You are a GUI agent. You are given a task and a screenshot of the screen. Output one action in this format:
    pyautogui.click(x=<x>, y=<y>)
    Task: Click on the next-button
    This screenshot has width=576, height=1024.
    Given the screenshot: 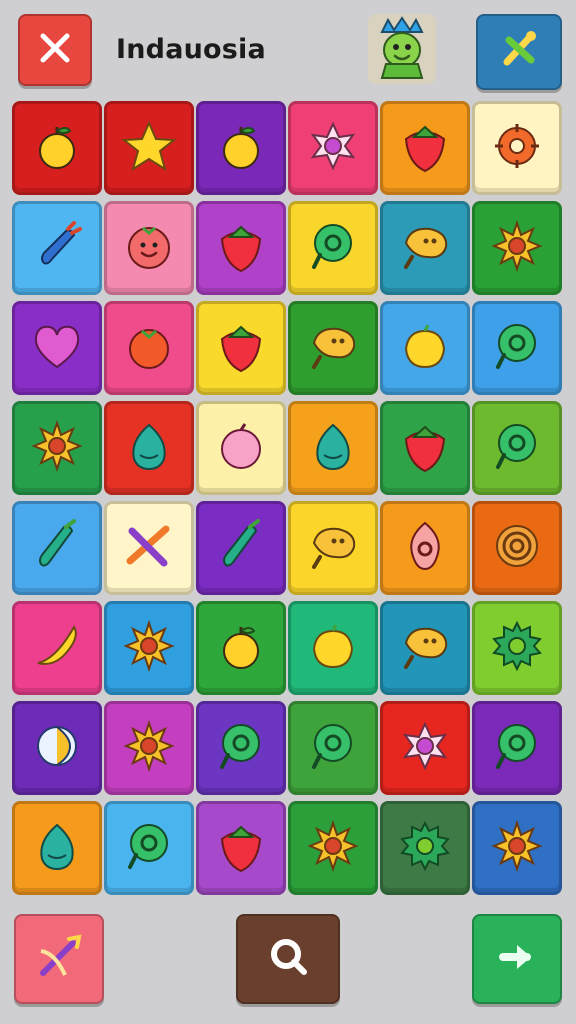 What is the action you would take?
    pyautogui.click(x=517, y=959)
    